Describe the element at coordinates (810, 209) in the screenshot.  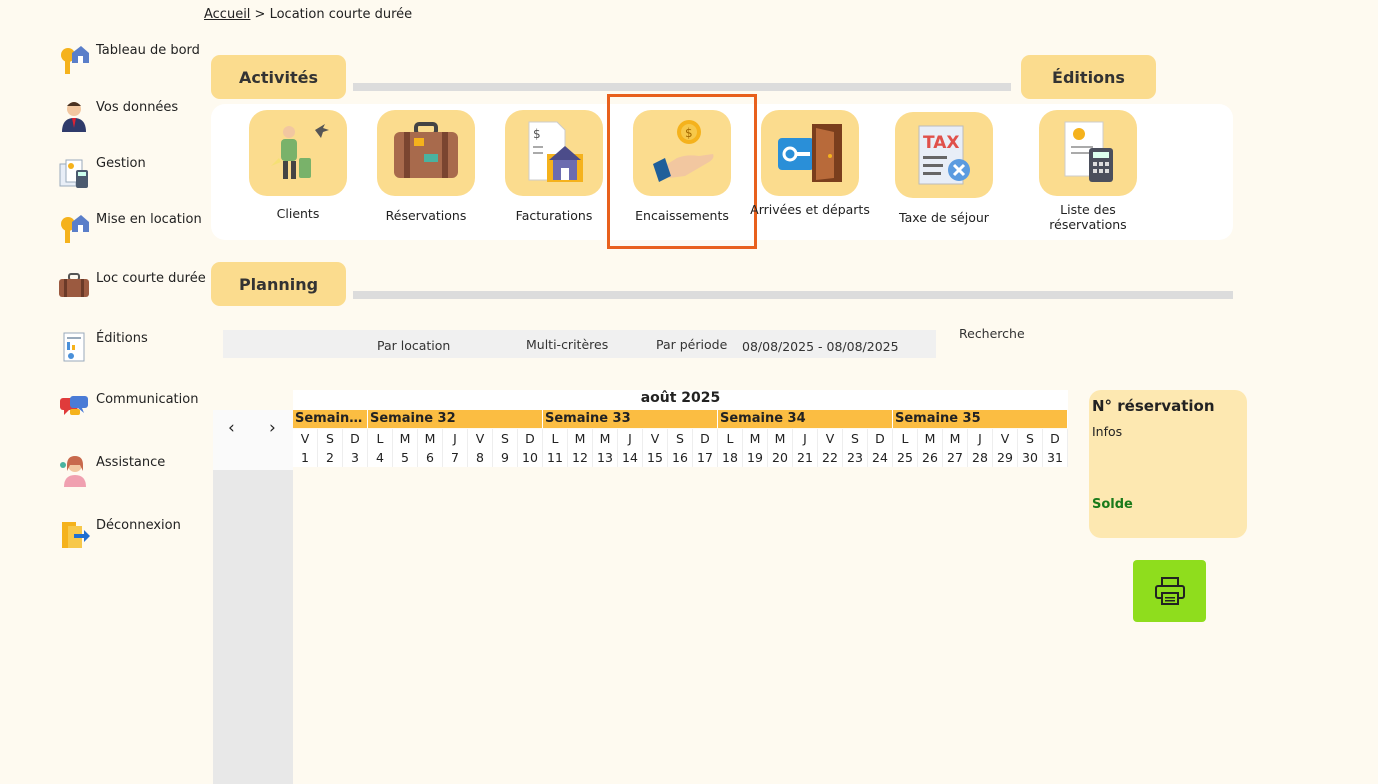
I see `tile-label: Arrivées et départs` at that location.